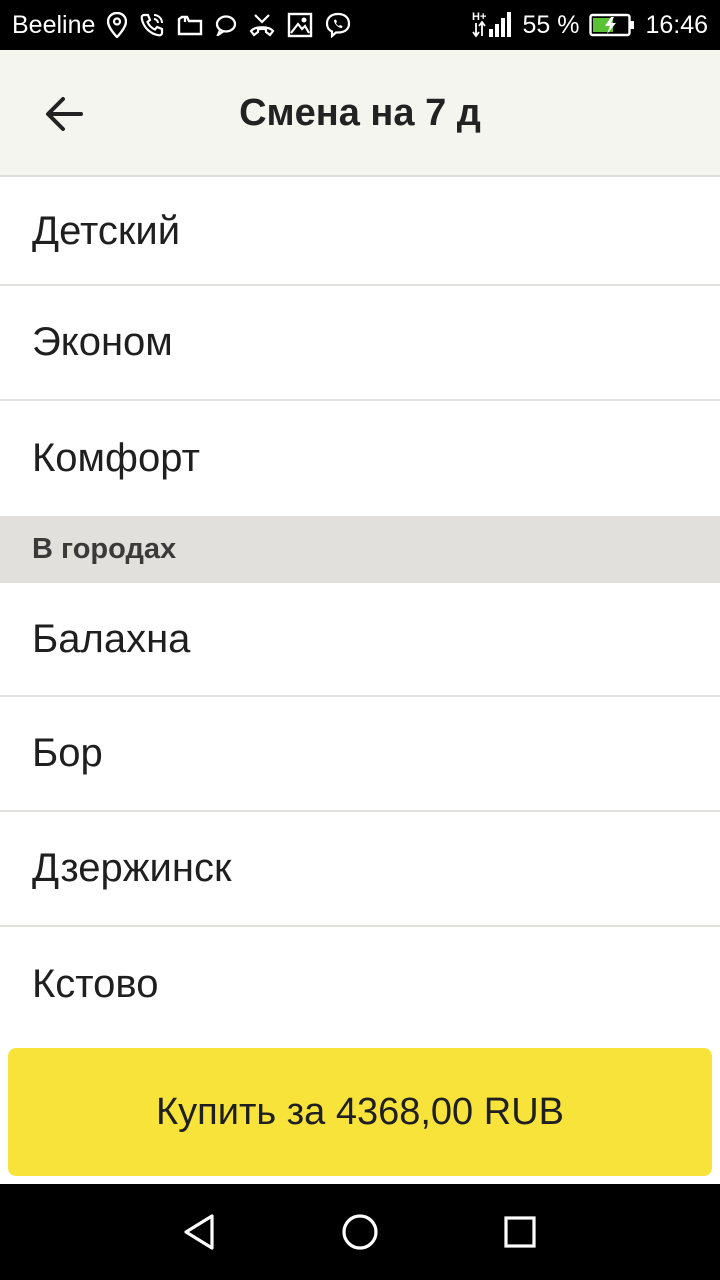  What do you see at coordinates (360, 869) in the screenshot?
I see `list-item-dzerzhinsk: Дзержинск` at bounding box center [360, 869].